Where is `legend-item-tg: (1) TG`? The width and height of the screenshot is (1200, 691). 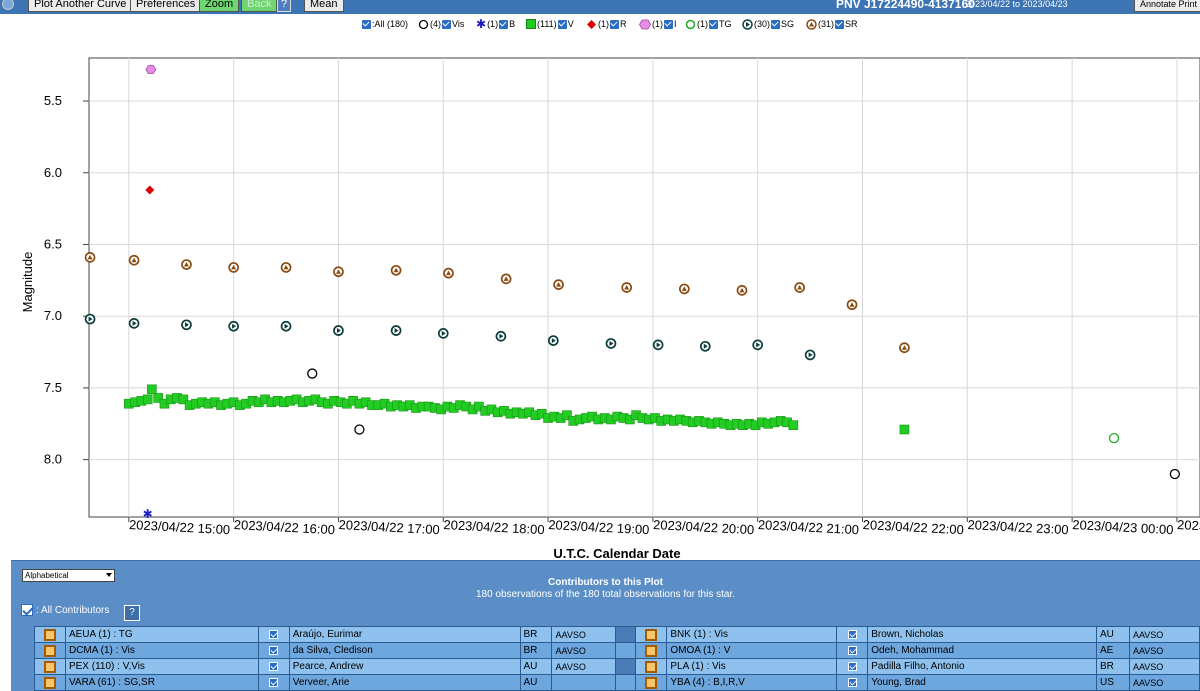 legend-item-tg: (1) TG is located at coordinates (708, 24).